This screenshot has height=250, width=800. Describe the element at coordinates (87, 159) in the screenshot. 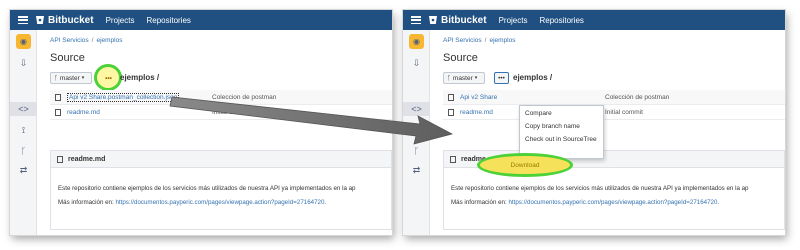

I see `readme-title: readme.md` at that location.